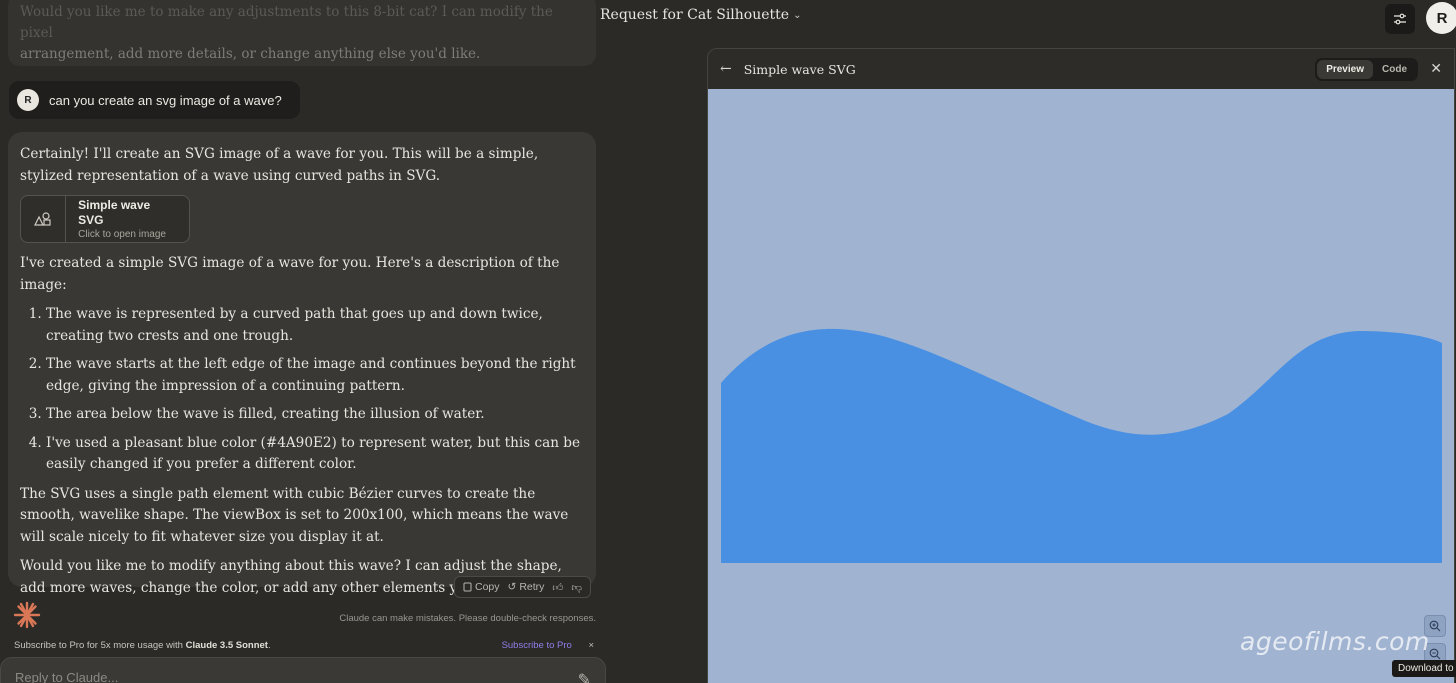 The image size is (1456, 683). What do you see at coordinates (122, 234) in the screenshot?
I see `artifact-card-subtitle: Click to open image` at bounding box center [122, 234].